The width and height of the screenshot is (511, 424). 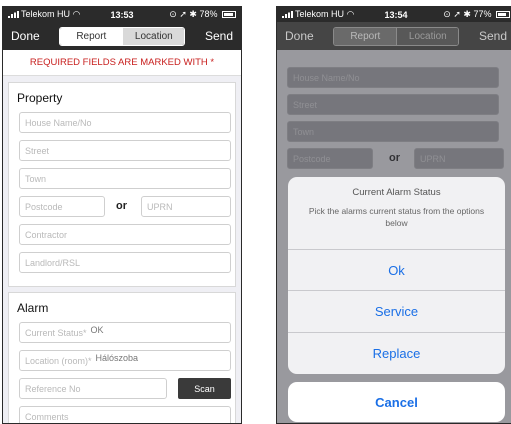 I want to click on town-field: Town, so click(x=125, y=178).